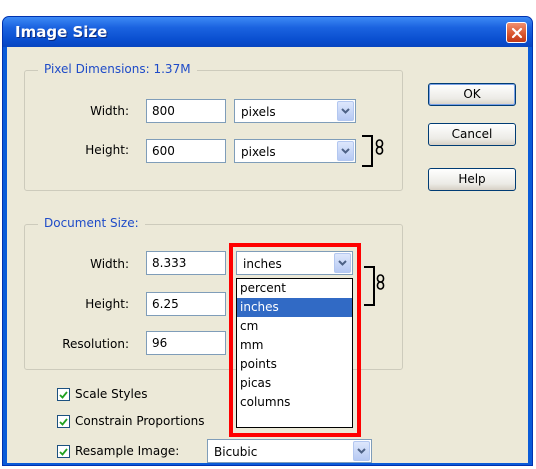 The image size is (536, 469). What do you see at coordinates (186, 343) in the screenshot?
I see `resolution-input: 96` at bounding box center [186, 343].